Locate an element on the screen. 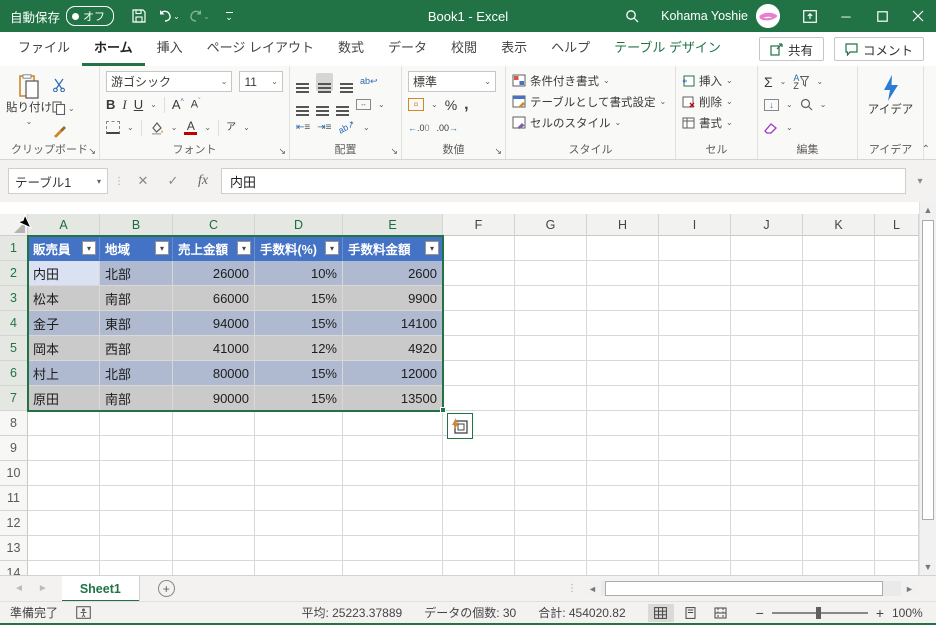 The image size is (936, 625). formula-input: 内田 is located at coordinates (563, 181).